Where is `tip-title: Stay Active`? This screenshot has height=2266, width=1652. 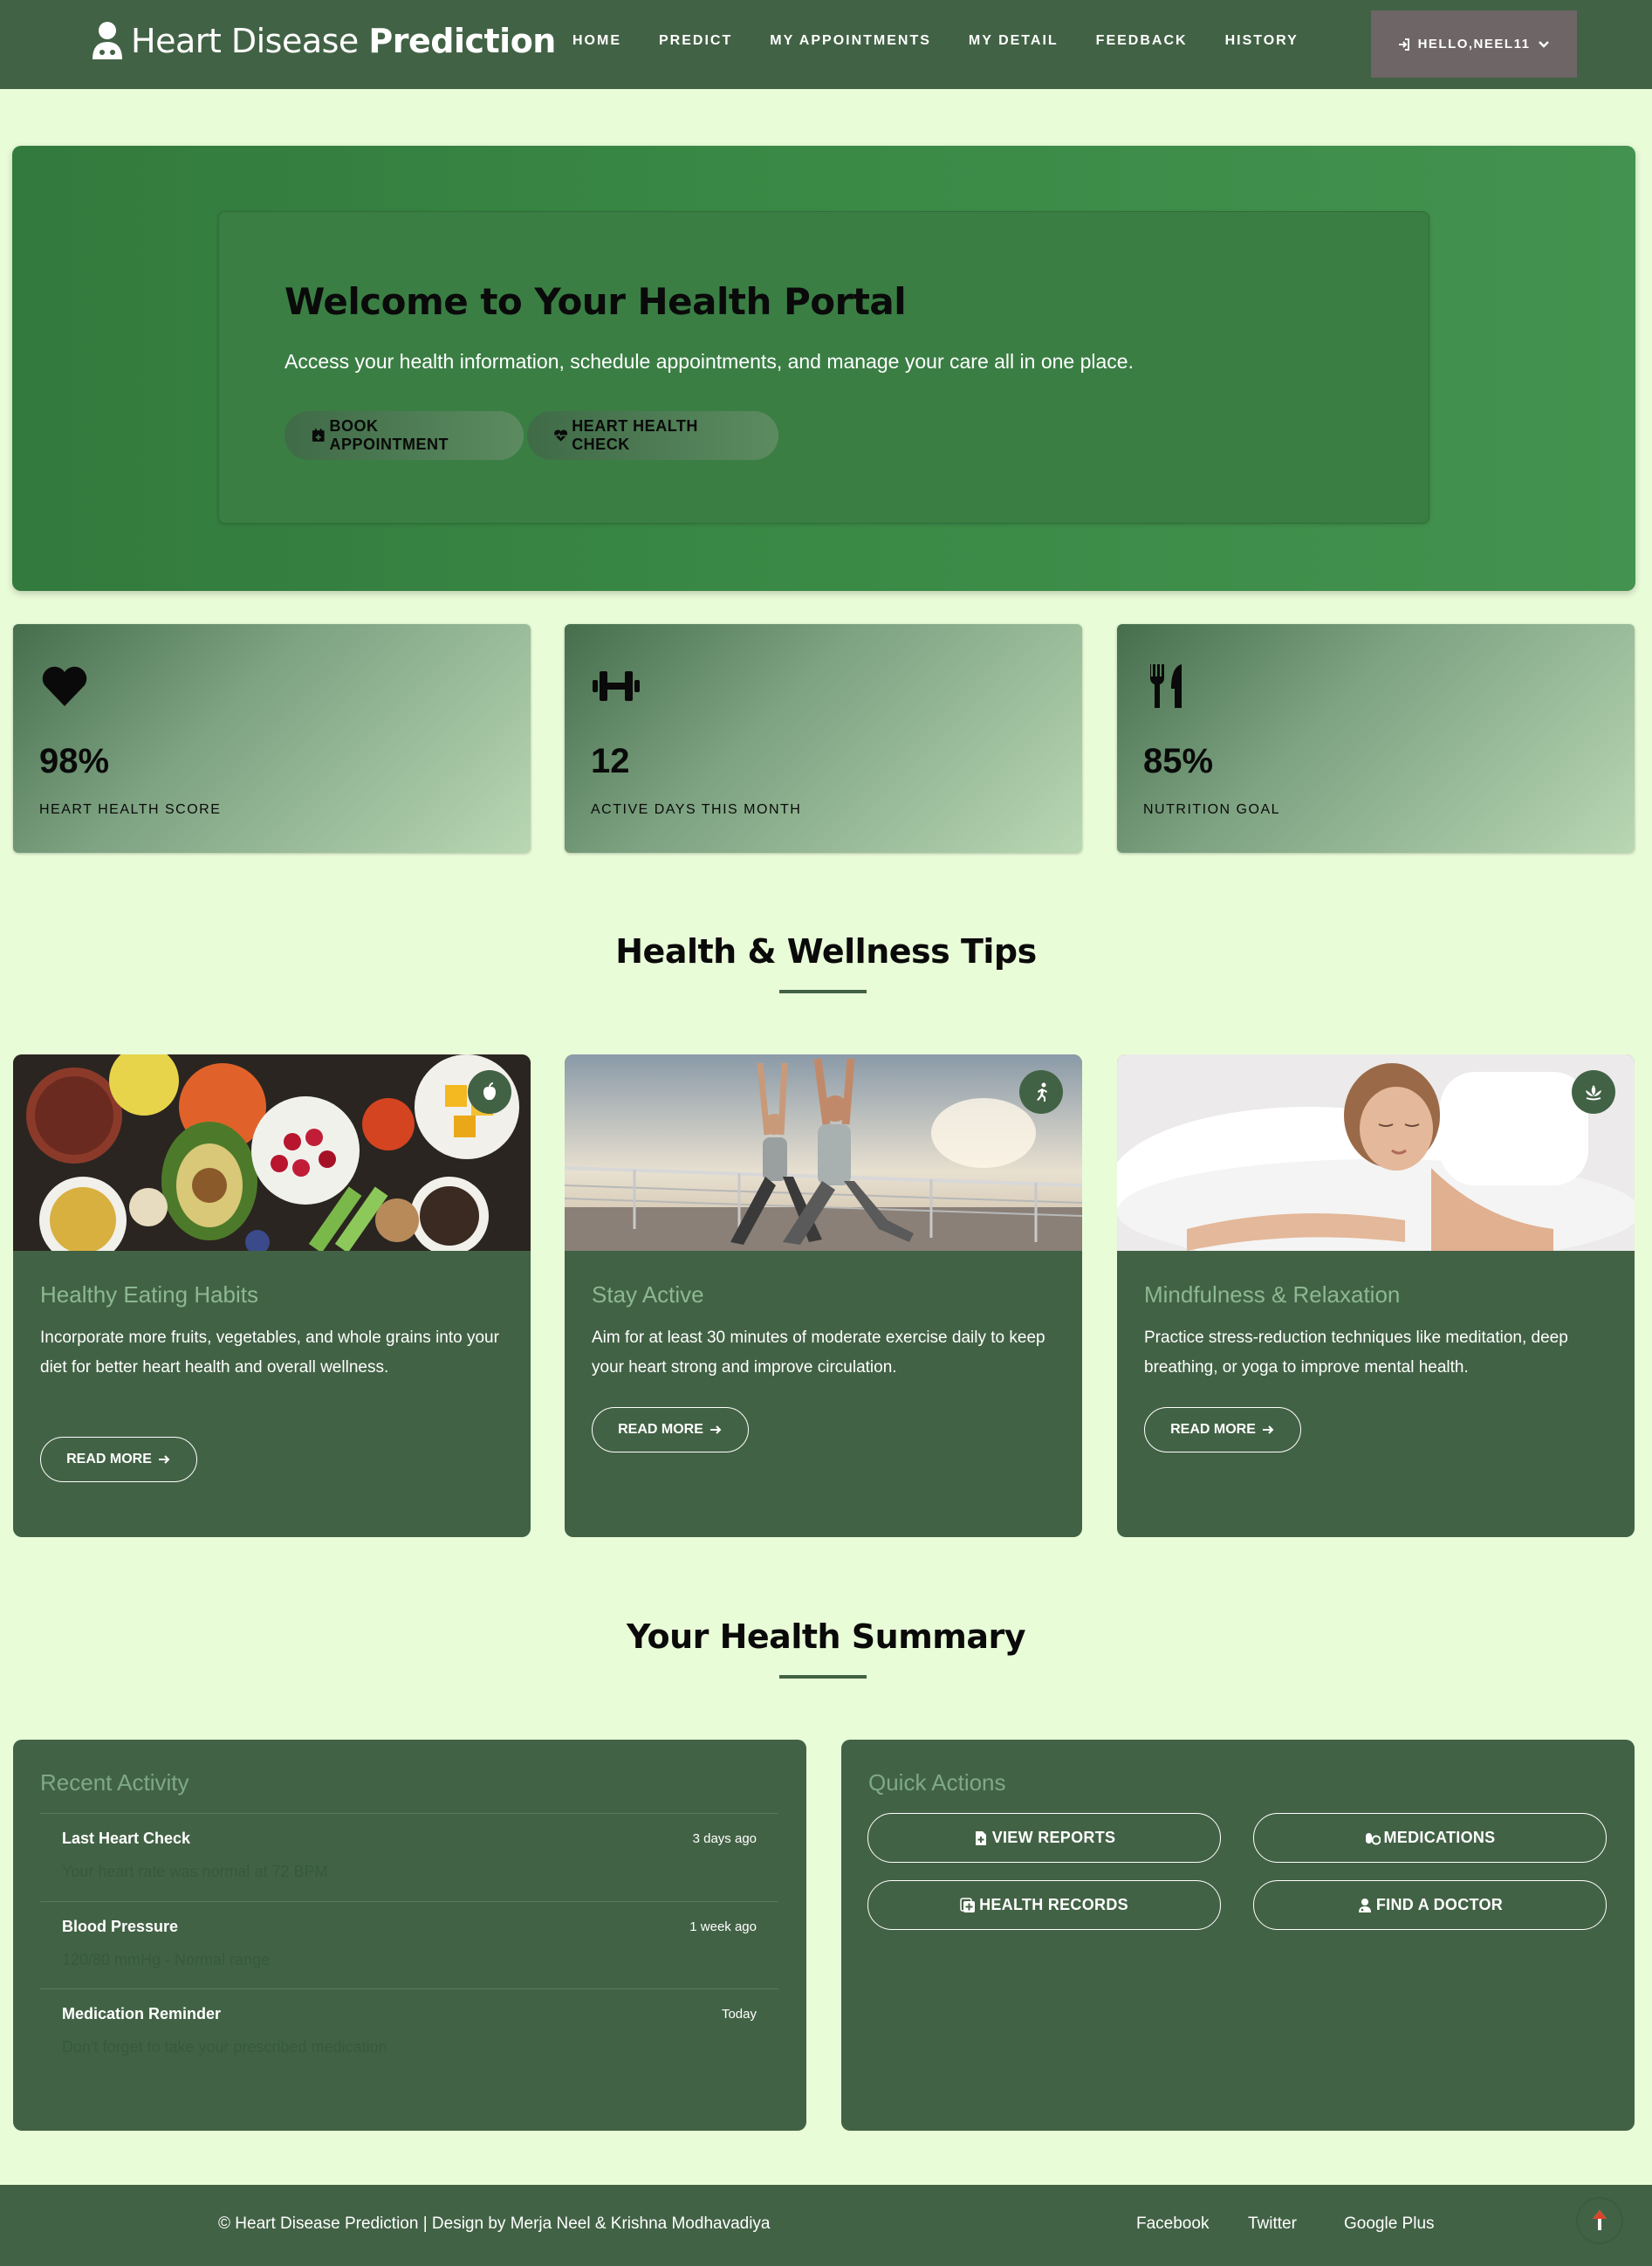
tip-title: Stay Active is located at coordinates (648, 1294).